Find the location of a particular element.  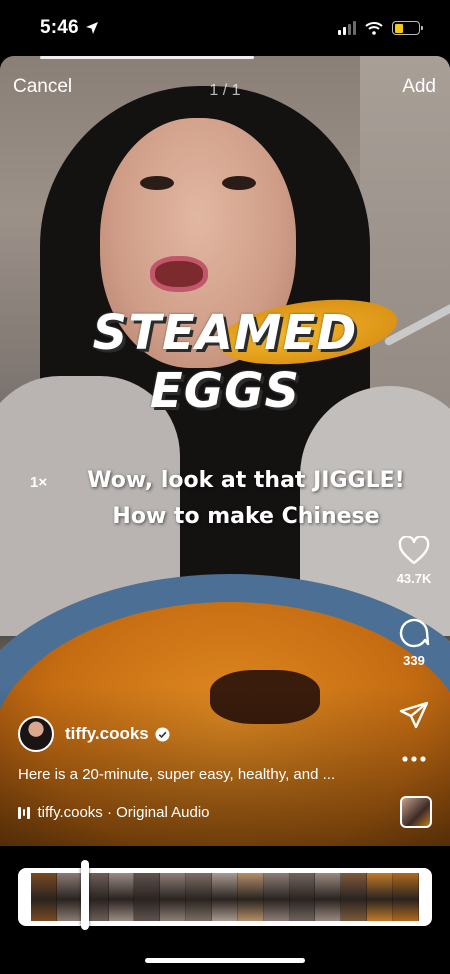

comment-action: 339 is located at coordinates (414, 642).